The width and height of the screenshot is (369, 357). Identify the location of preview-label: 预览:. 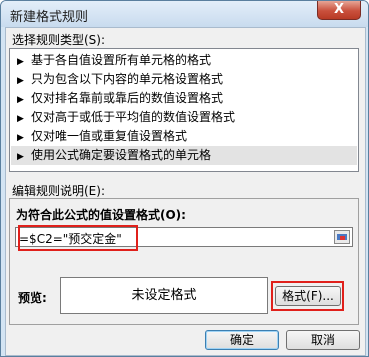
(32, 298).